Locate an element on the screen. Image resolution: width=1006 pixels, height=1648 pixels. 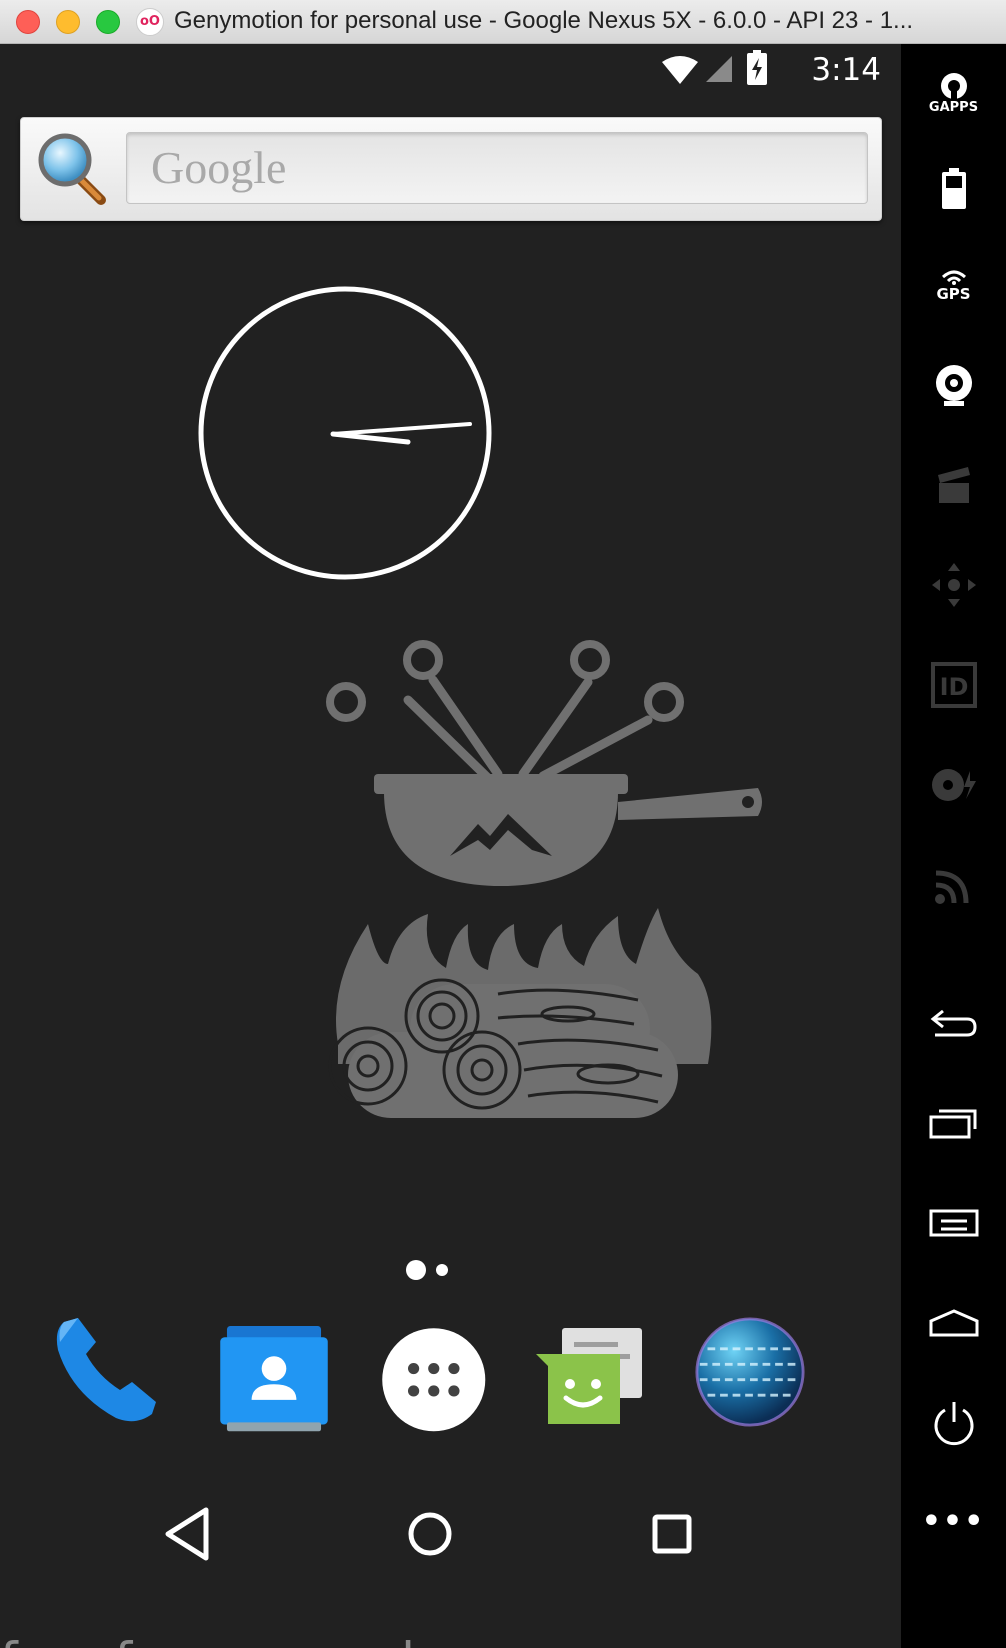
dpad-button is located at coordinates (953, 585).